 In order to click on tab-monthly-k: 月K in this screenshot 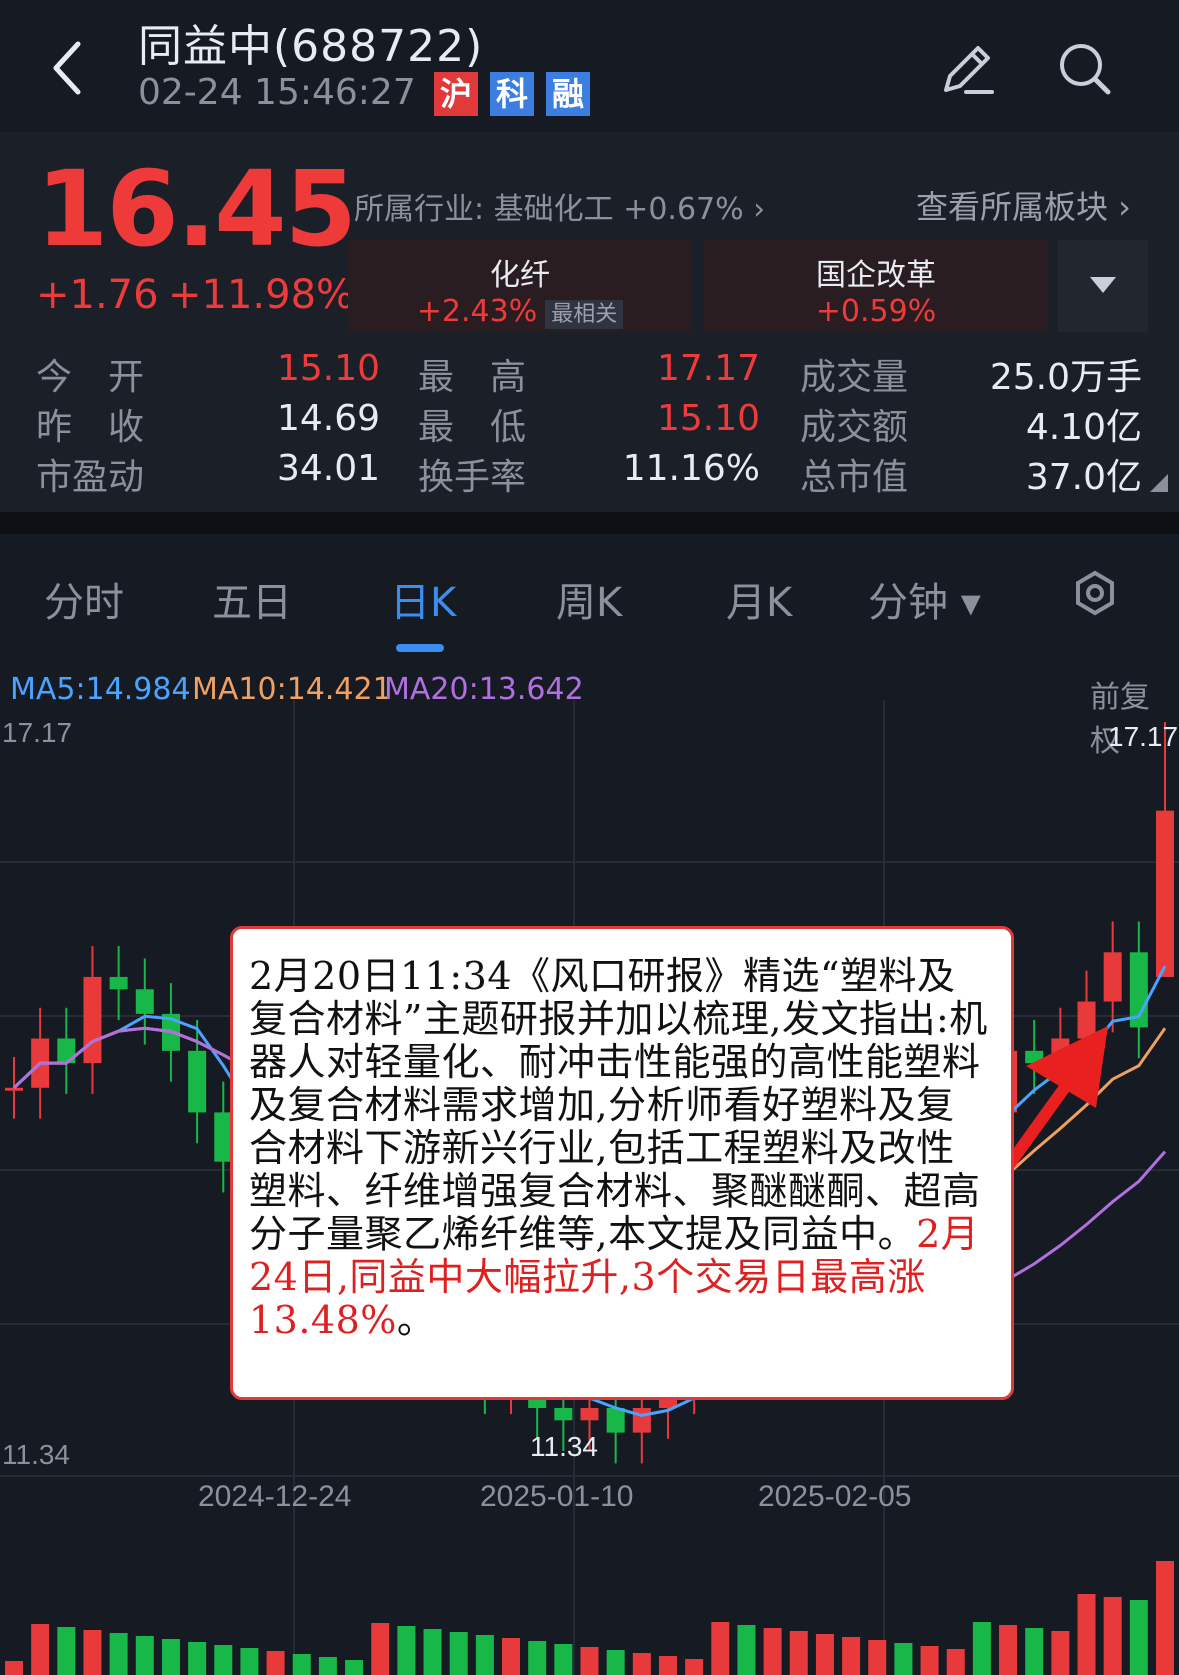, I will do `click(759, 599)`.